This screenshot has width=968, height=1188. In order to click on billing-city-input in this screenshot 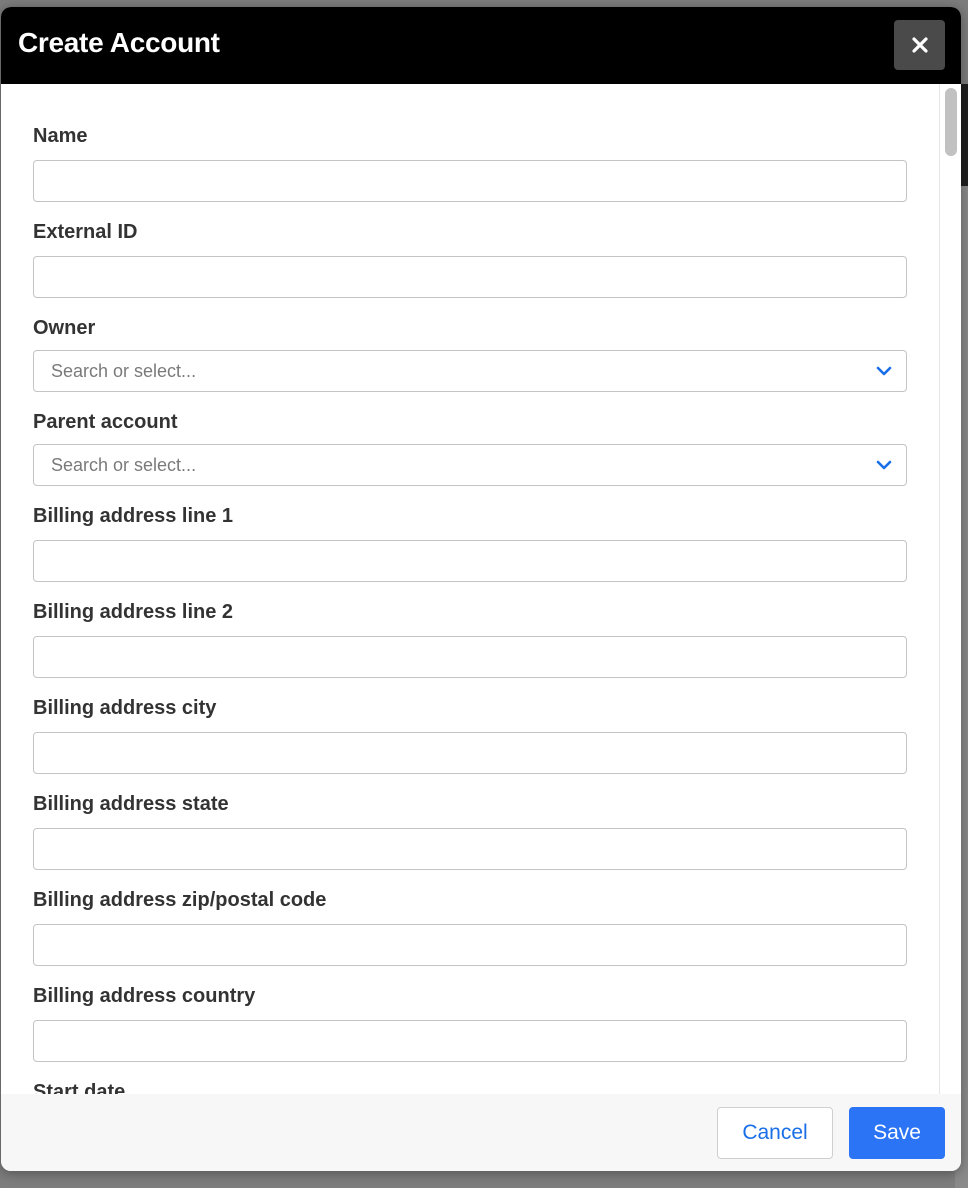, I will do `click(470, 753)`.